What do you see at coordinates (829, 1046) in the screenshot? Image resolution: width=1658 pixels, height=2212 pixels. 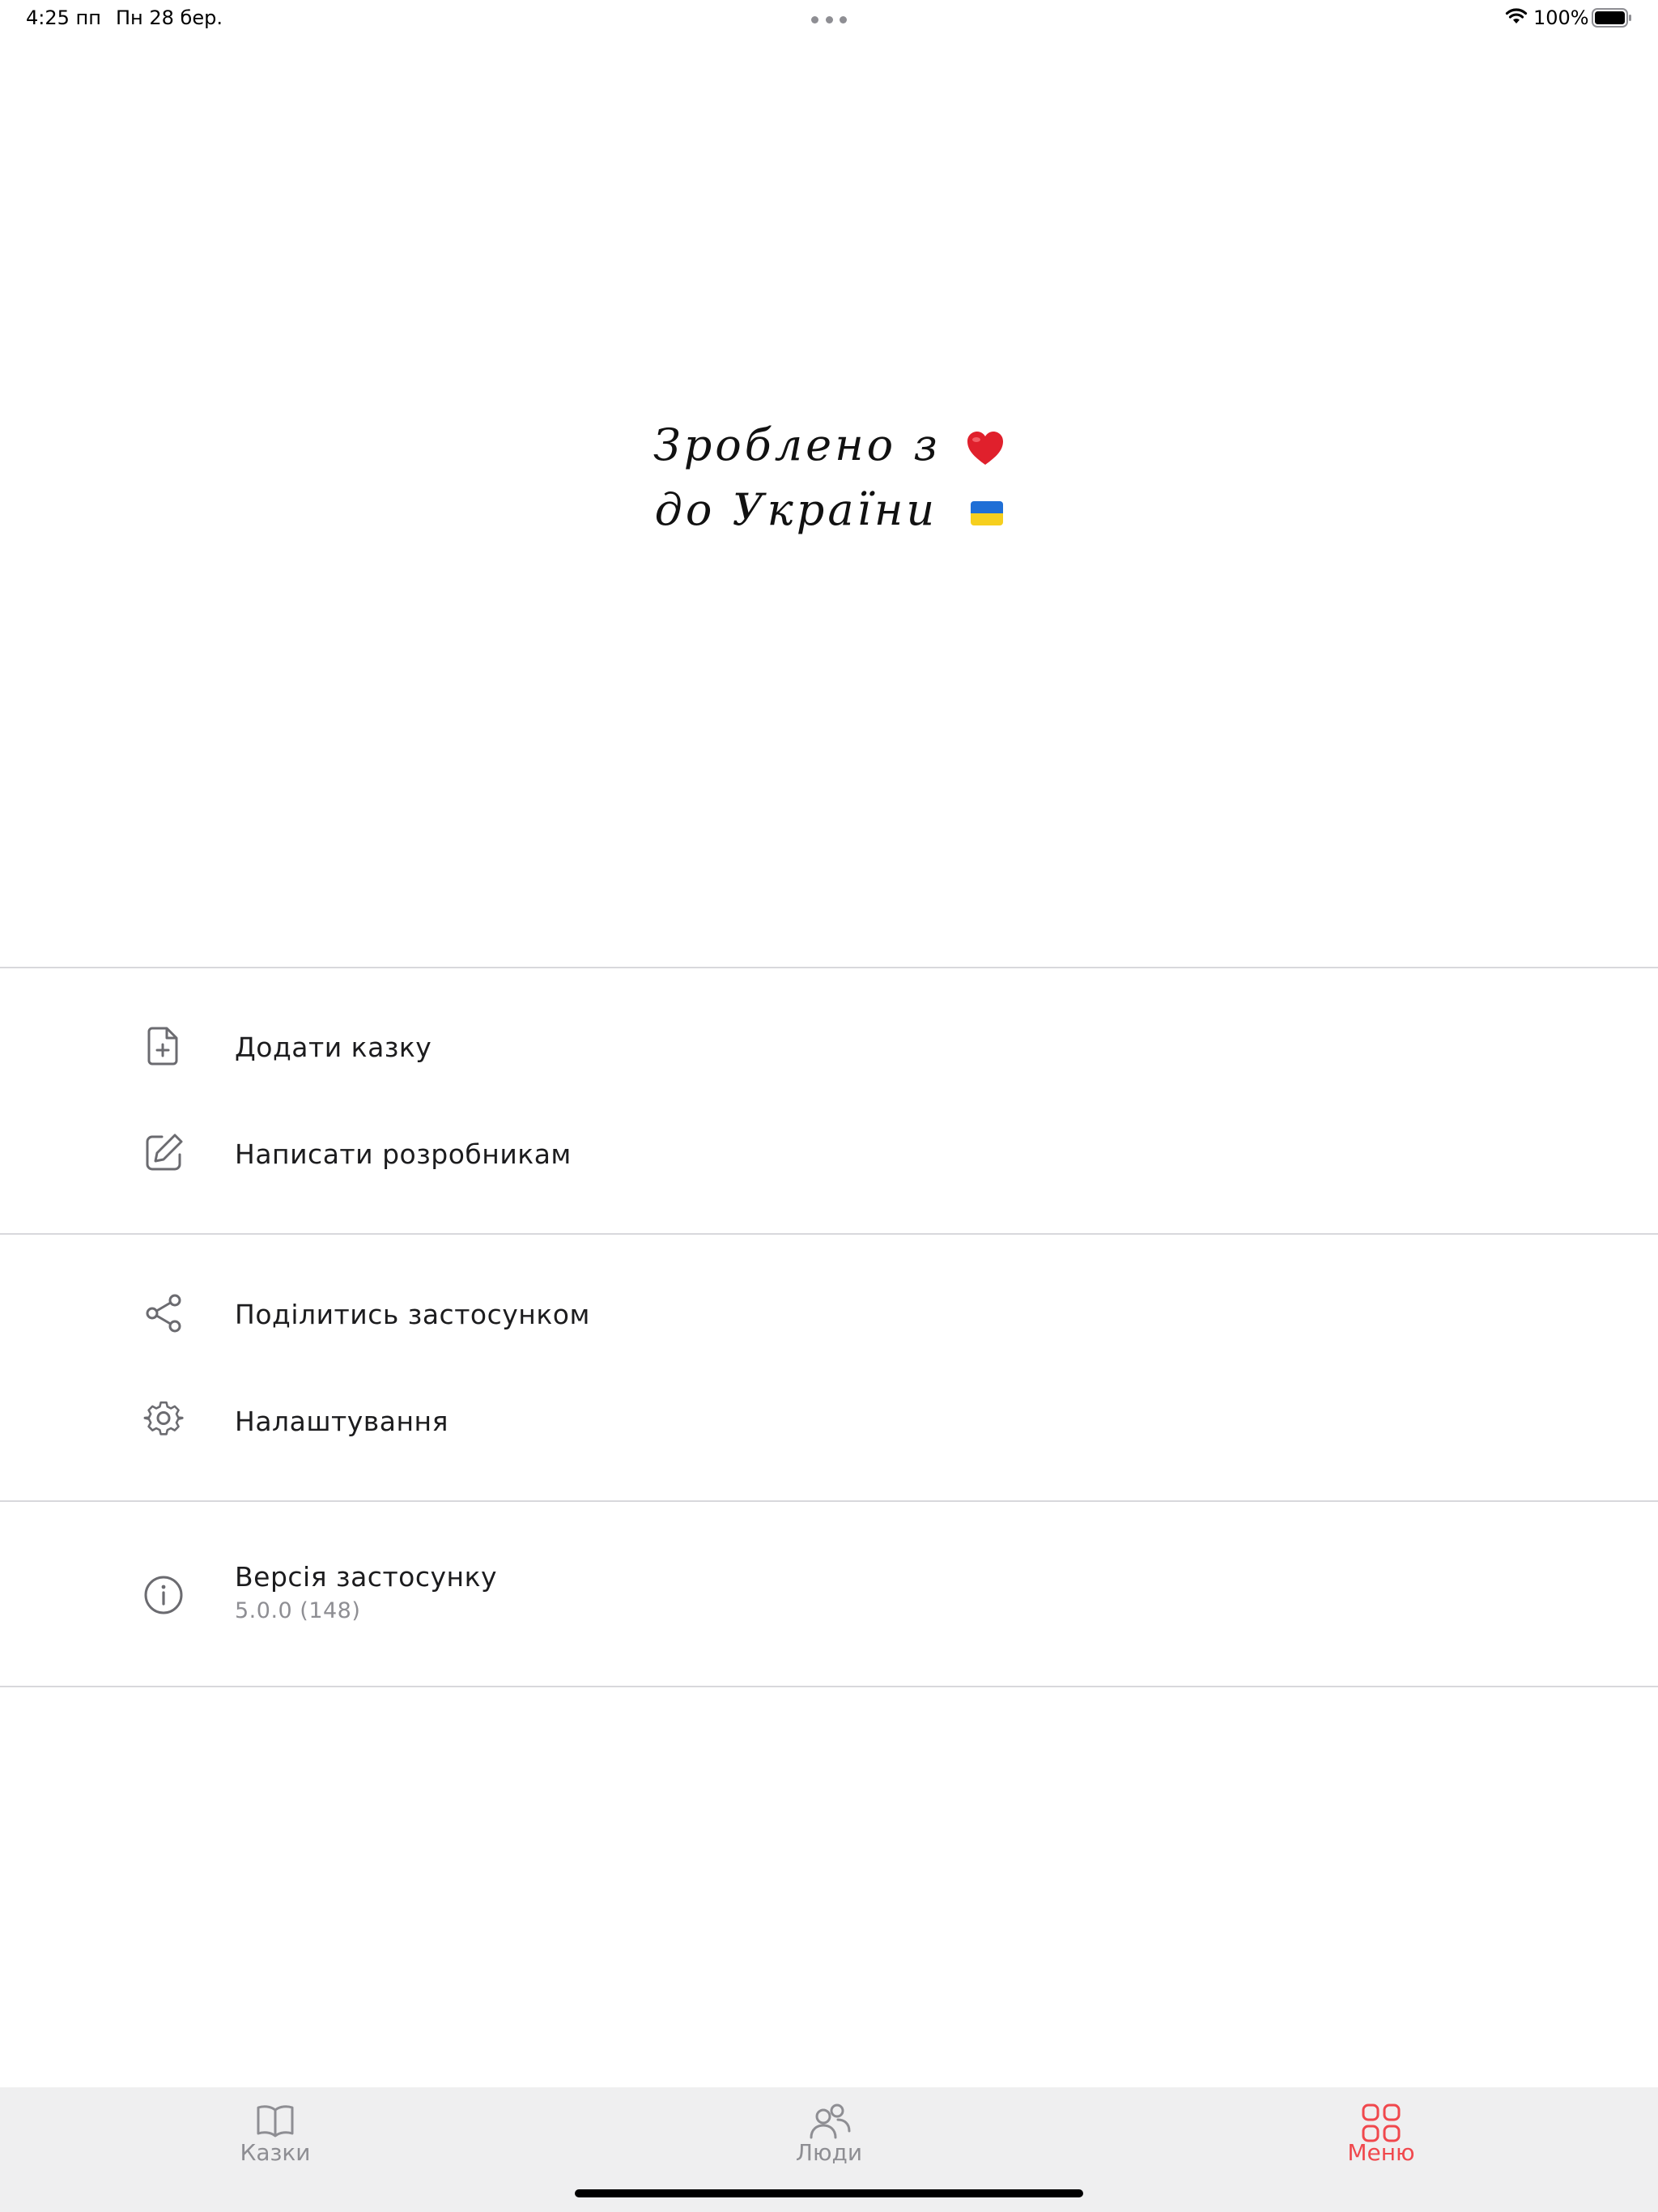 I see `menu-item-add-tale: Додати казку` at bounding box center [829, 1046].